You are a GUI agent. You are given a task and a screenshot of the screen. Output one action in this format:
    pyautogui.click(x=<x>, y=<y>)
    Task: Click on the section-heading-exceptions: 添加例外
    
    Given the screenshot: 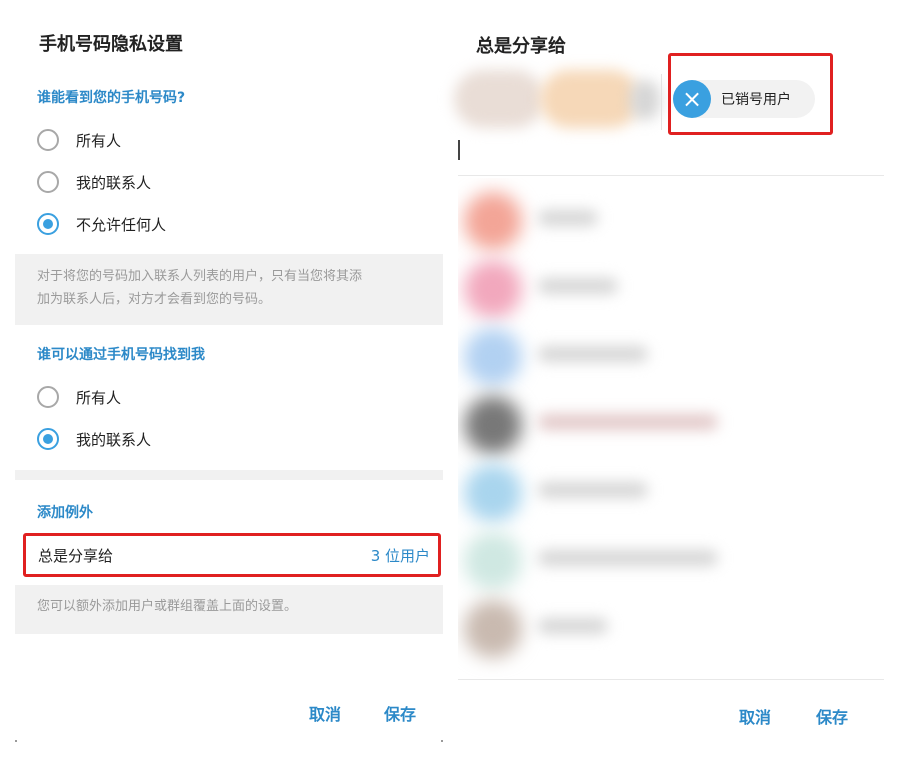 What is the action you would take?
    pyautogui.click(x=65, y=513)
    